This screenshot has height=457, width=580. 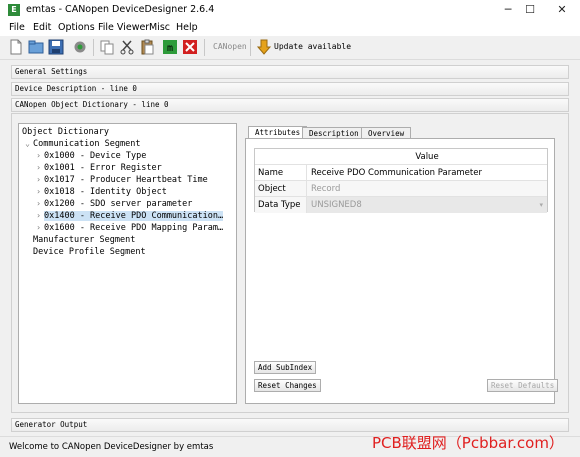 I want to click on app-logo-icon: E, so click(x=14, y=10).